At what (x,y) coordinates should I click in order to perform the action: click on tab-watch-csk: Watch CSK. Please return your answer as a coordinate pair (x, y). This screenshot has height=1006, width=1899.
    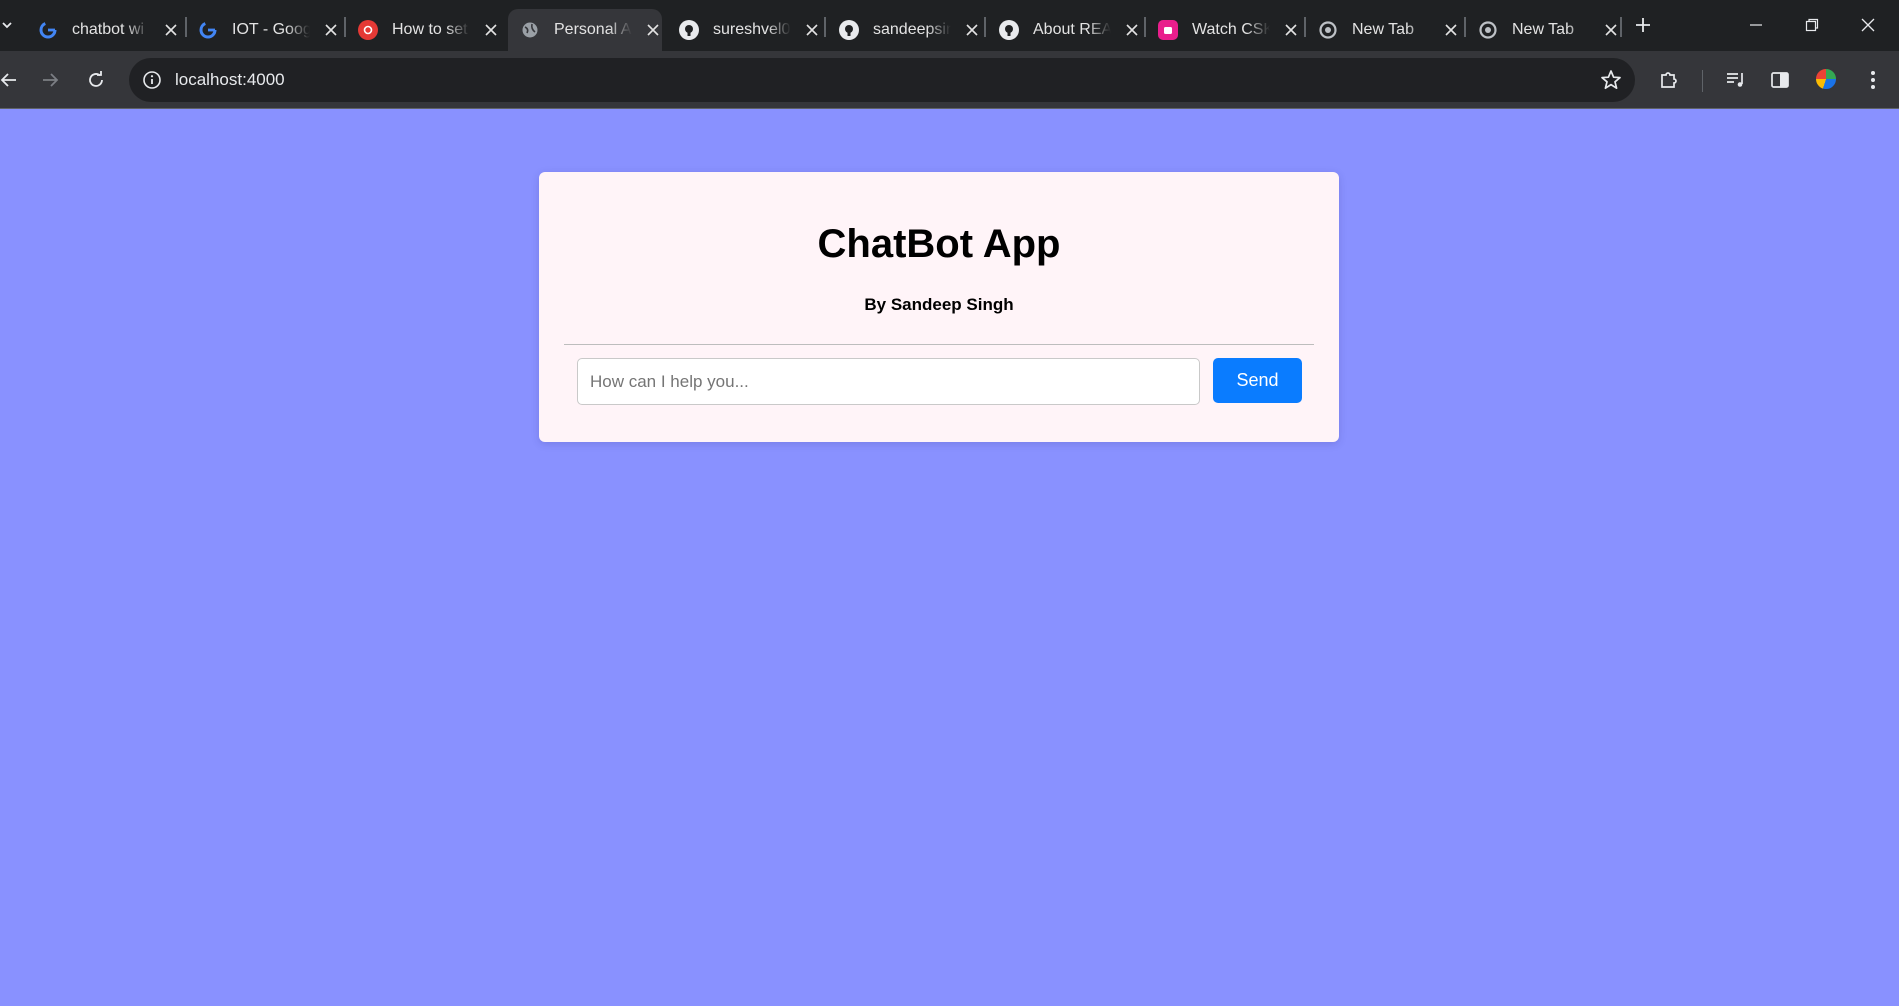
    Looking at the image, I should click on (1223, 30).